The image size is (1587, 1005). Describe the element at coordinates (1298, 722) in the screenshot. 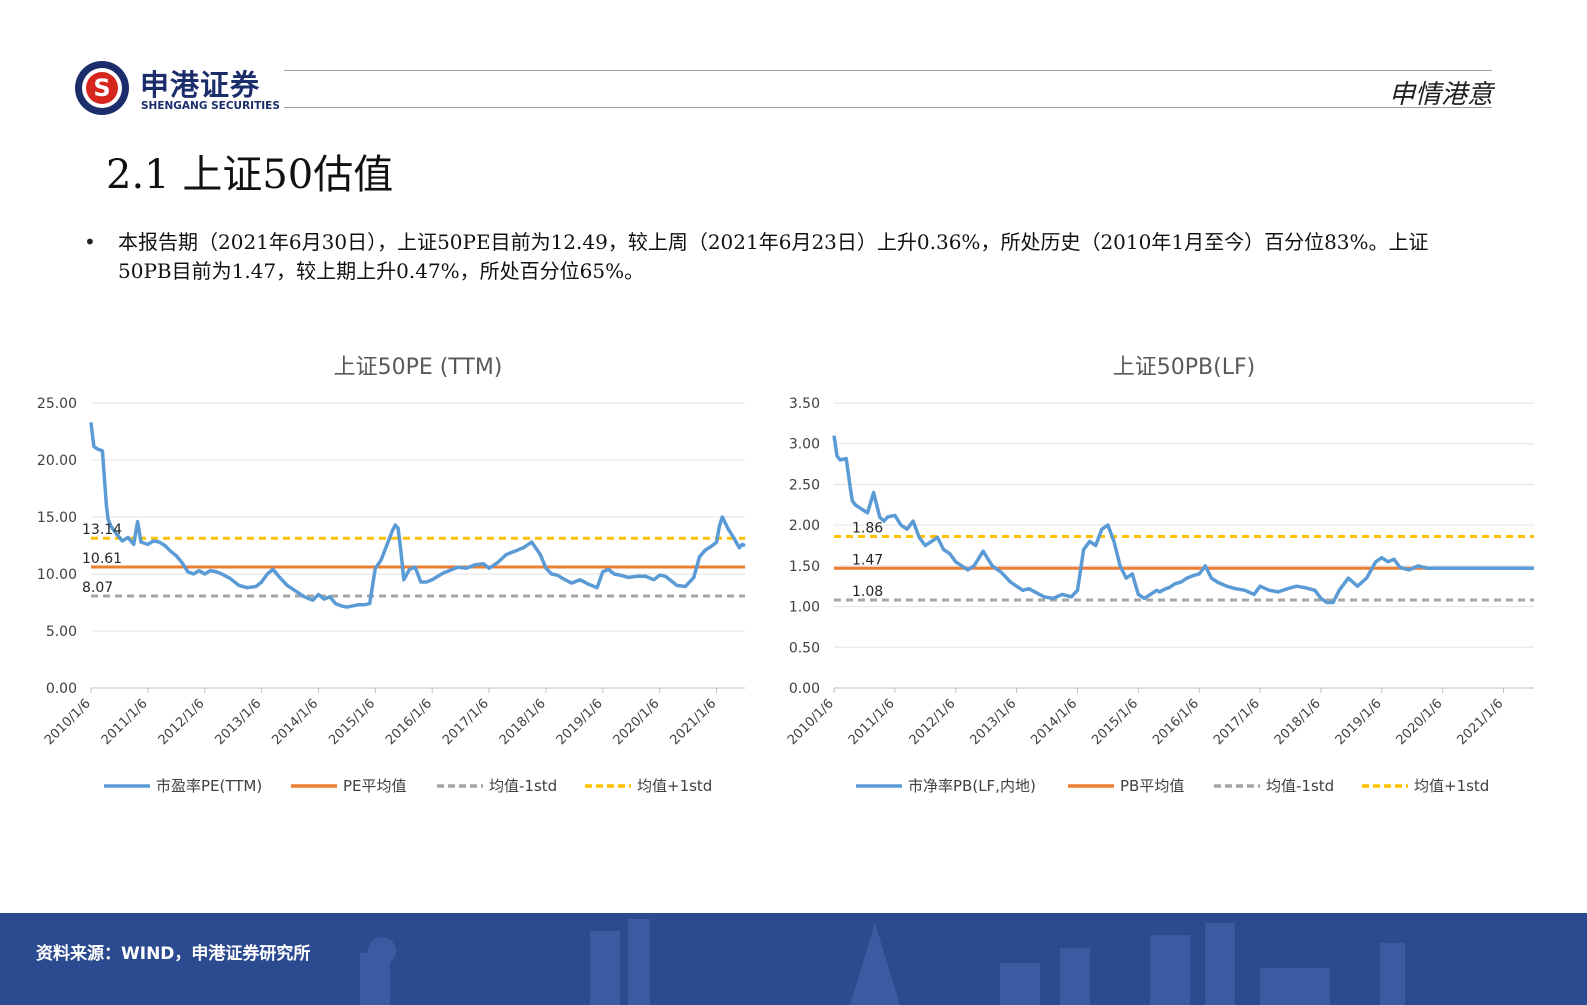

I see `pb-x-tick-label: 2018/1/6` at that location.